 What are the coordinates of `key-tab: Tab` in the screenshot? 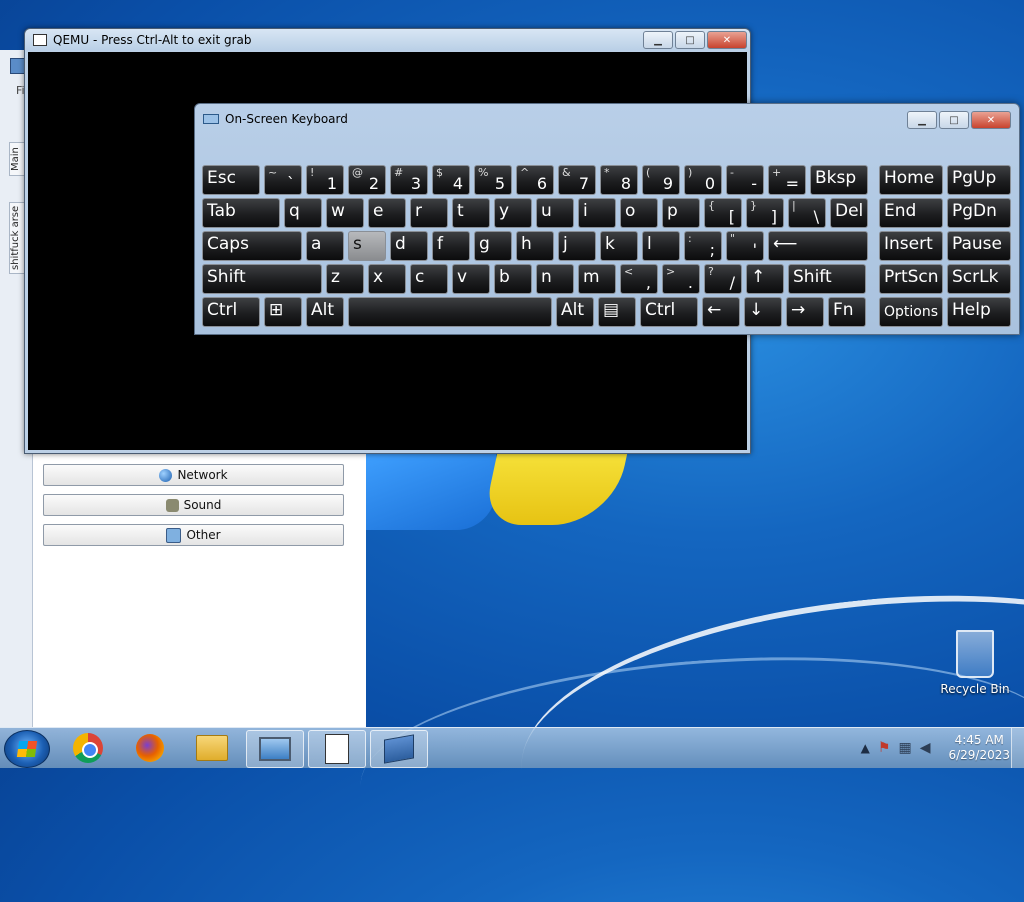 It's located at (241, 213).